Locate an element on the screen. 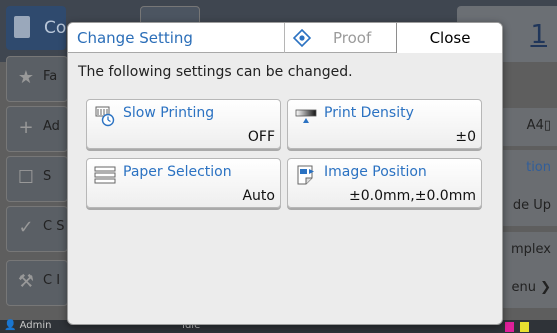 The width and height of the screenshot is (557, 333). proof-label: Proof is located at coordinates (352, 38).